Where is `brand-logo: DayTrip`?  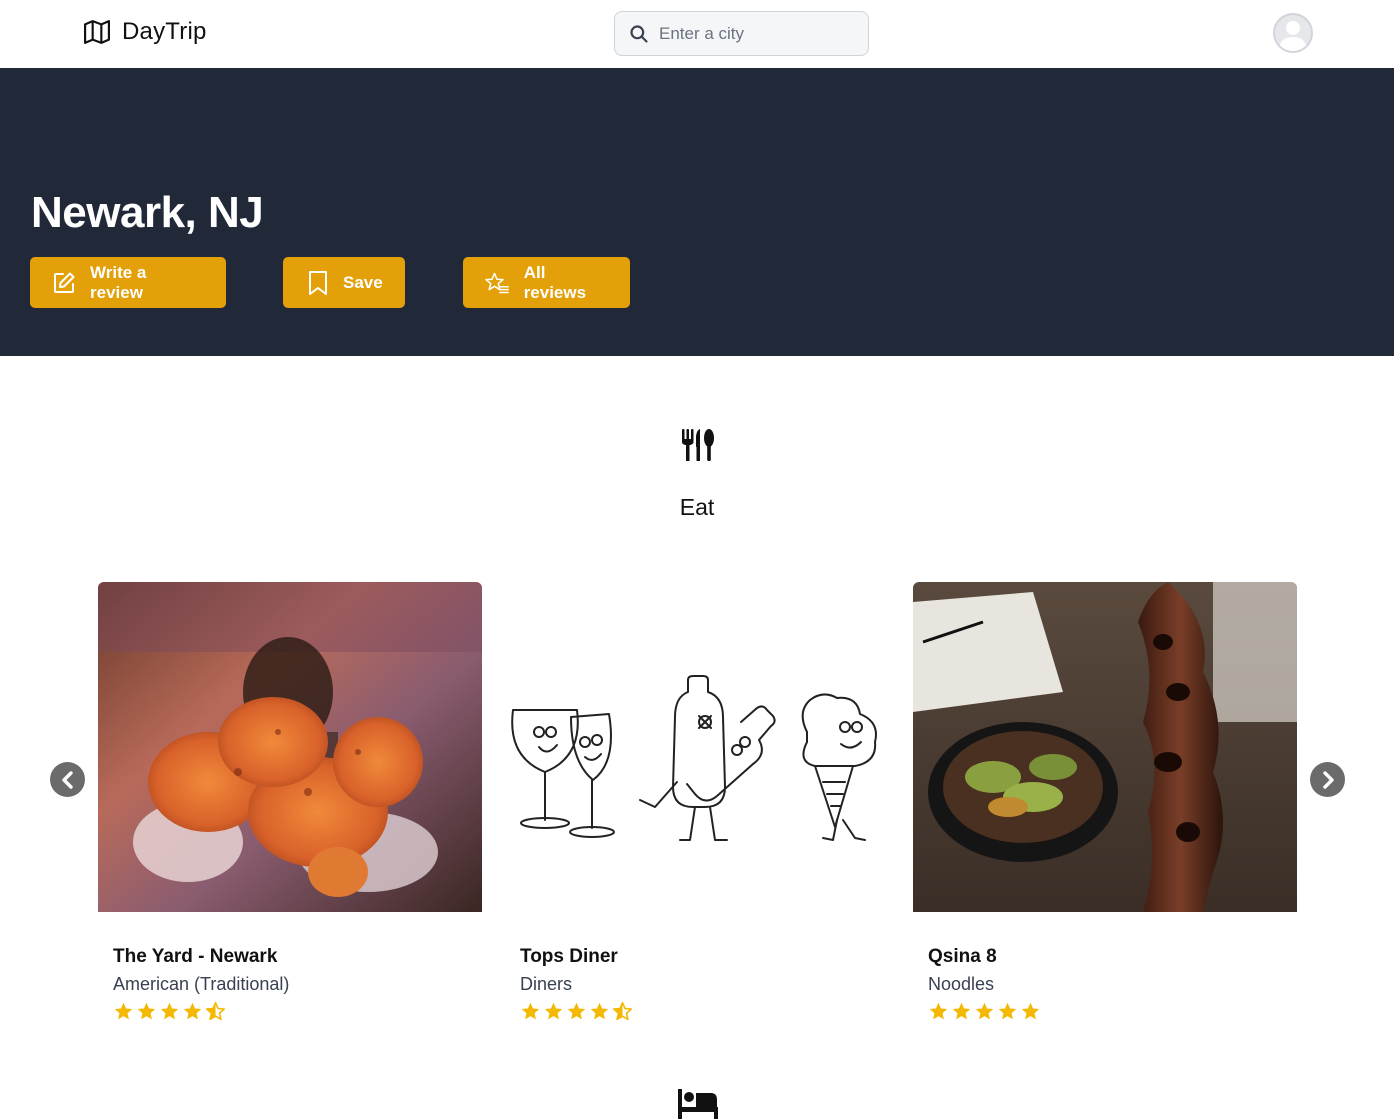 brand-logo: DayTrip is located at coordinates (145, 32).